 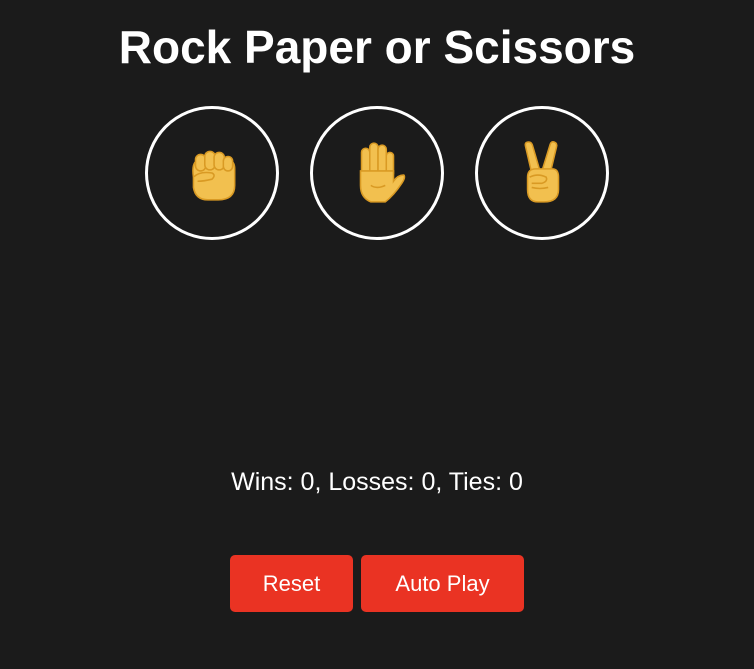 I want to click on paper-button, so click(x=377, y=173).